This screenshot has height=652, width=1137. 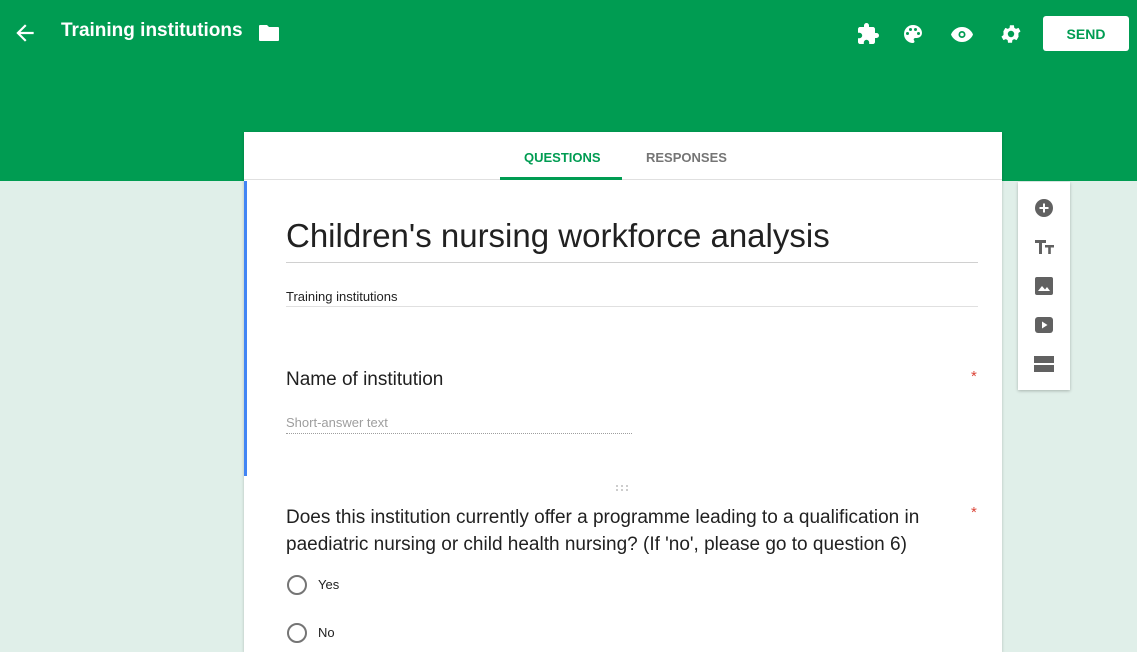 I want to click on focus-indicator, so click(x=245, y=328).